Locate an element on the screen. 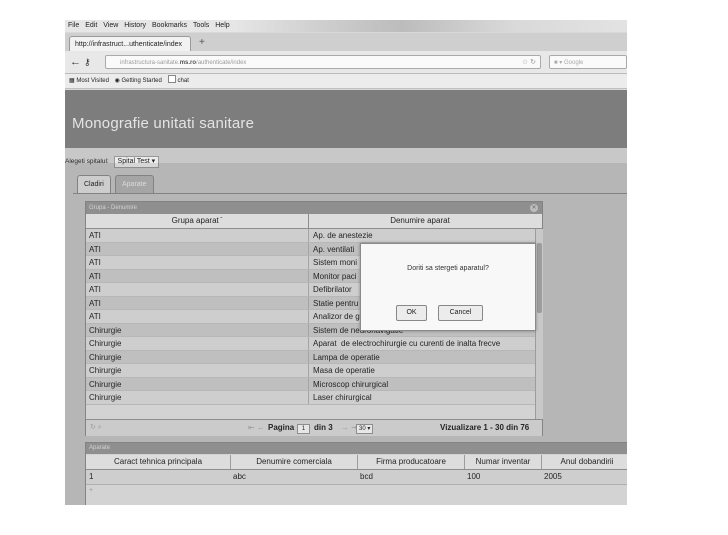 This screenshot has width=728, height=535. menu-edit: Edit is located at coordinates (91, 25).